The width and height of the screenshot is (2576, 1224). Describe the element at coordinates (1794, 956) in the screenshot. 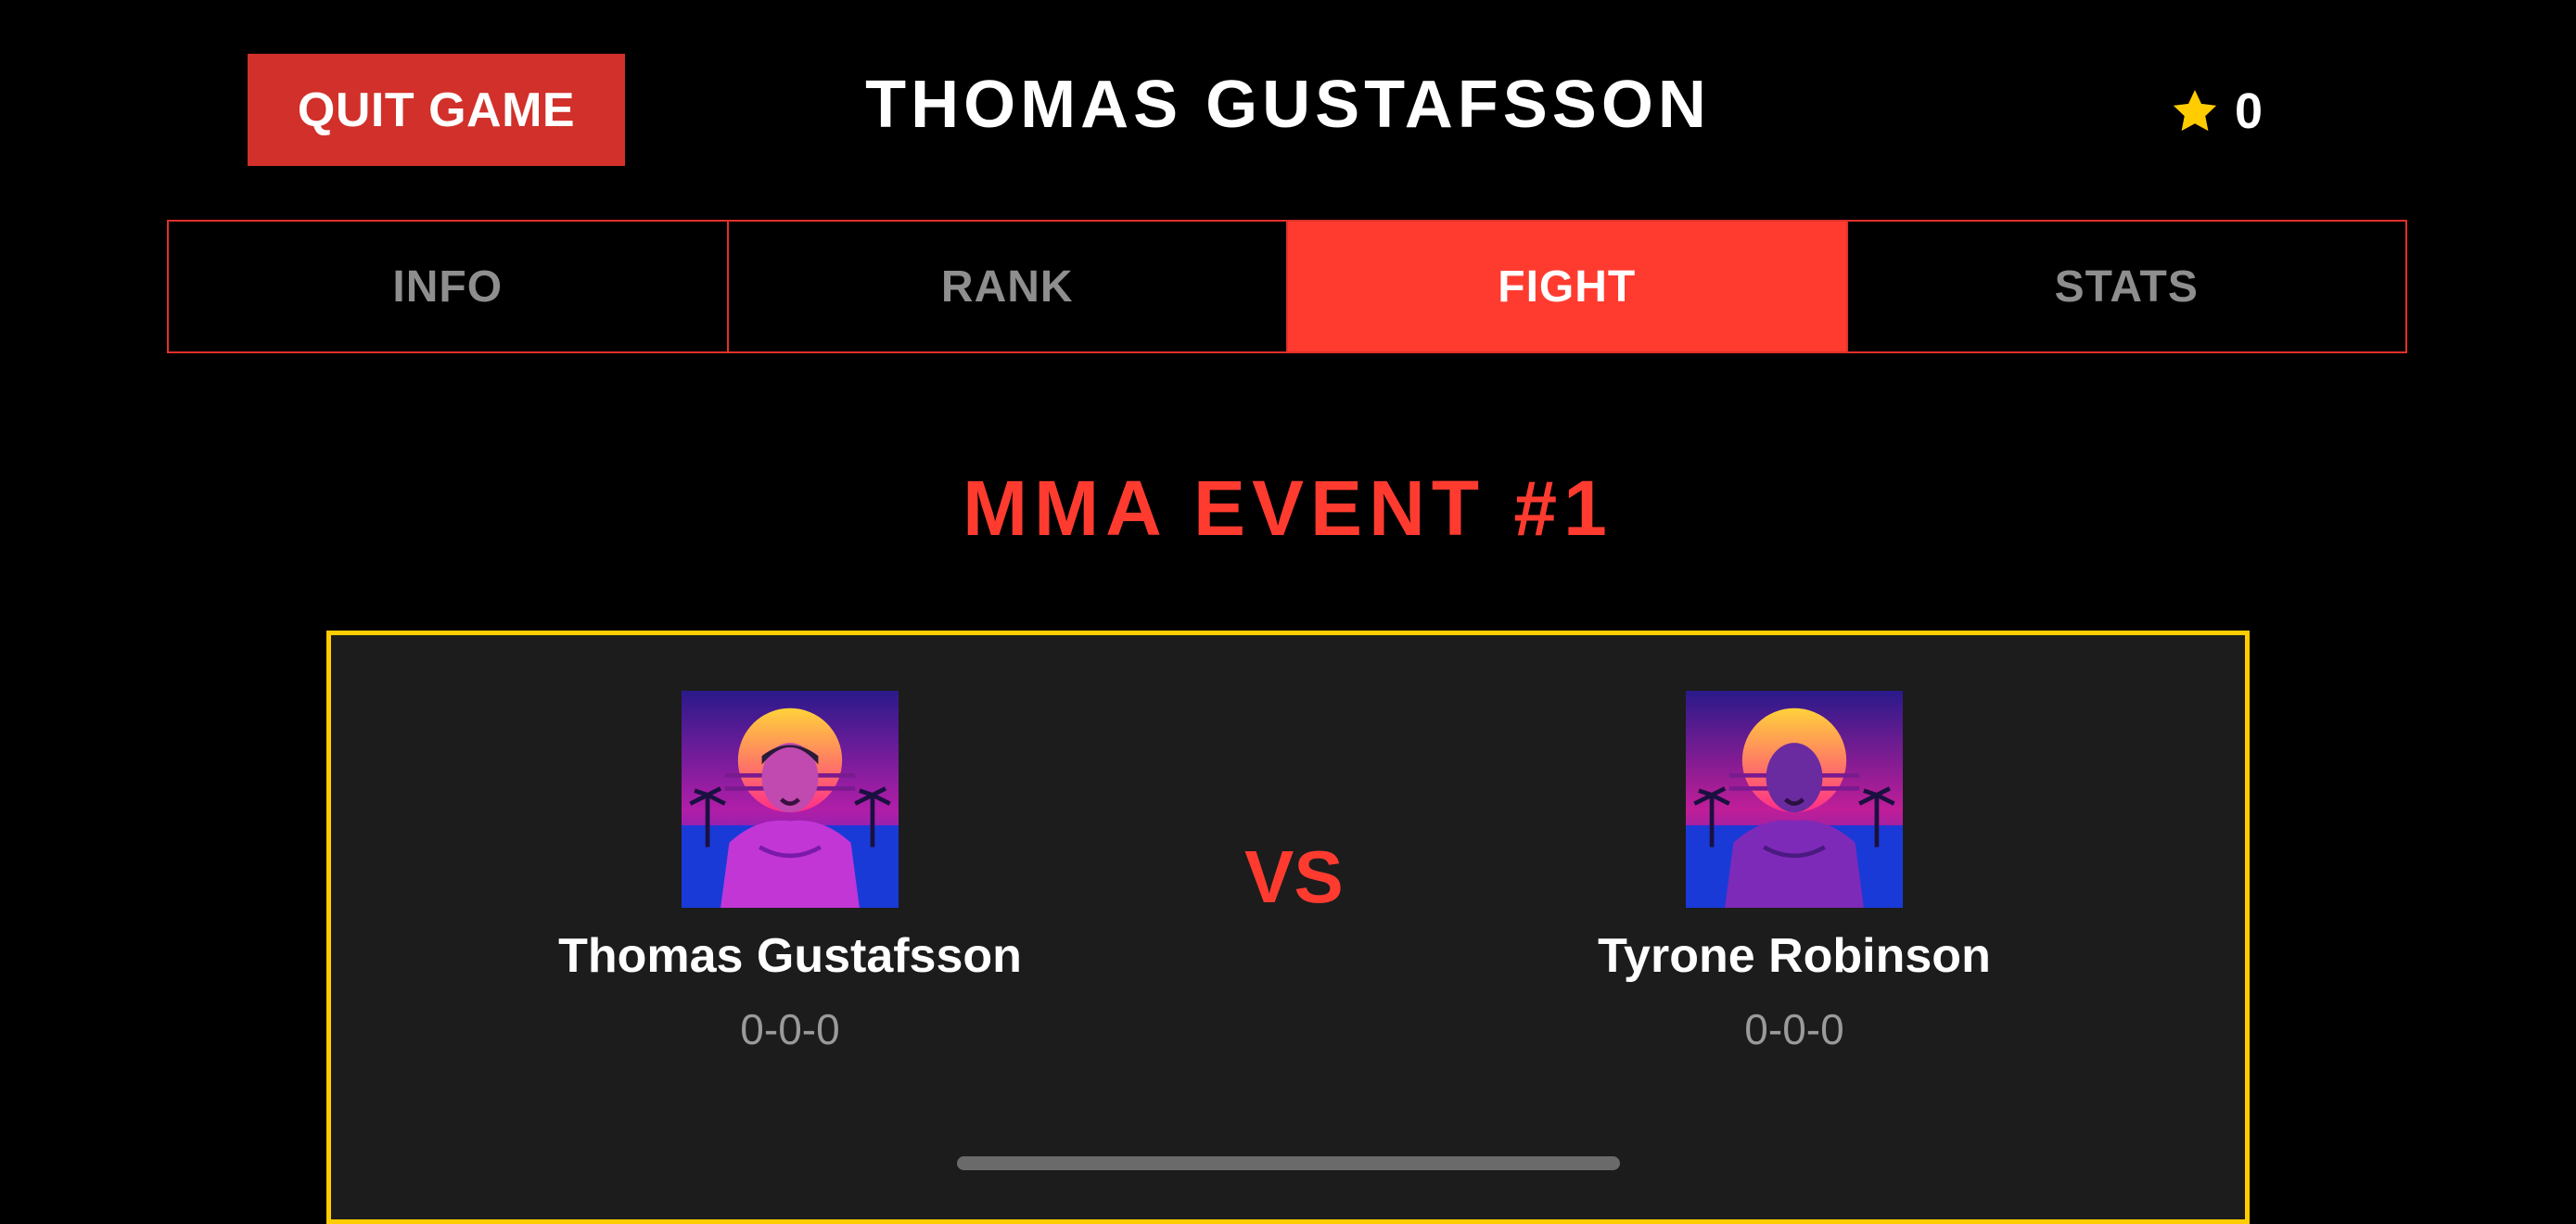

I see `fighter-name: Tyrone Robinson` at that location.